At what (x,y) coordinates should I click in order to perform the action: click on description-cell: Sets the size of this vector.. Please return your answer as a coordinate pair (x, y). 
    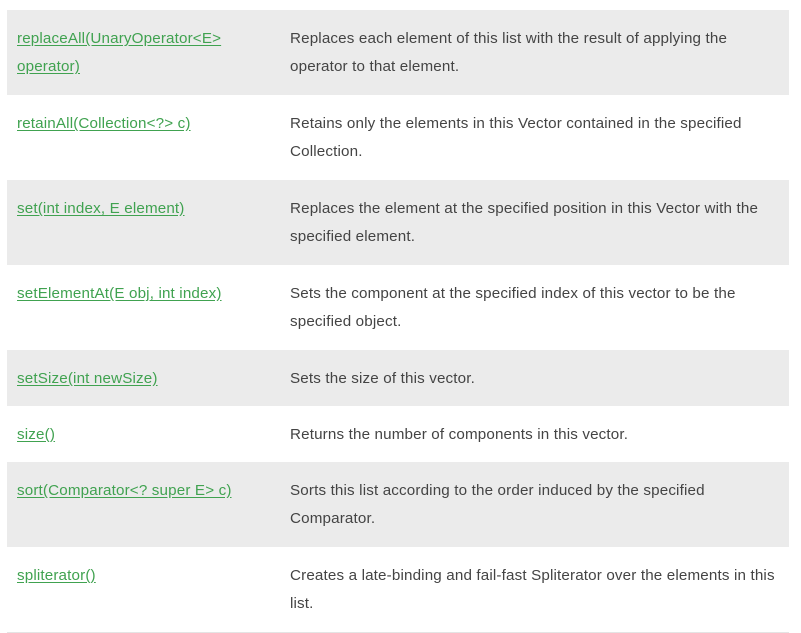
    Looking at the image, I should click on (534, 378).